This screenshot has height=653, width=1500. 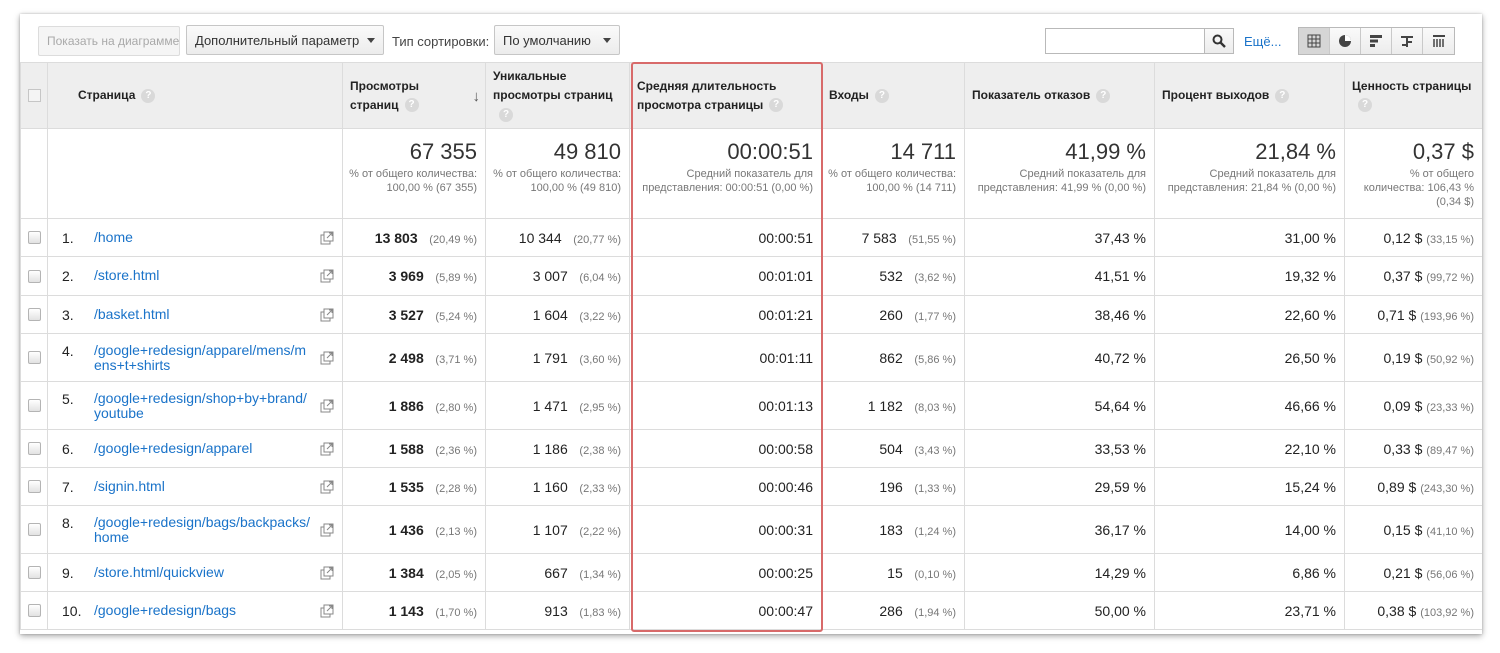 I want to click on page-link: /google+redesign/shop+by+brand/youtube, so click(x=203, y=405).